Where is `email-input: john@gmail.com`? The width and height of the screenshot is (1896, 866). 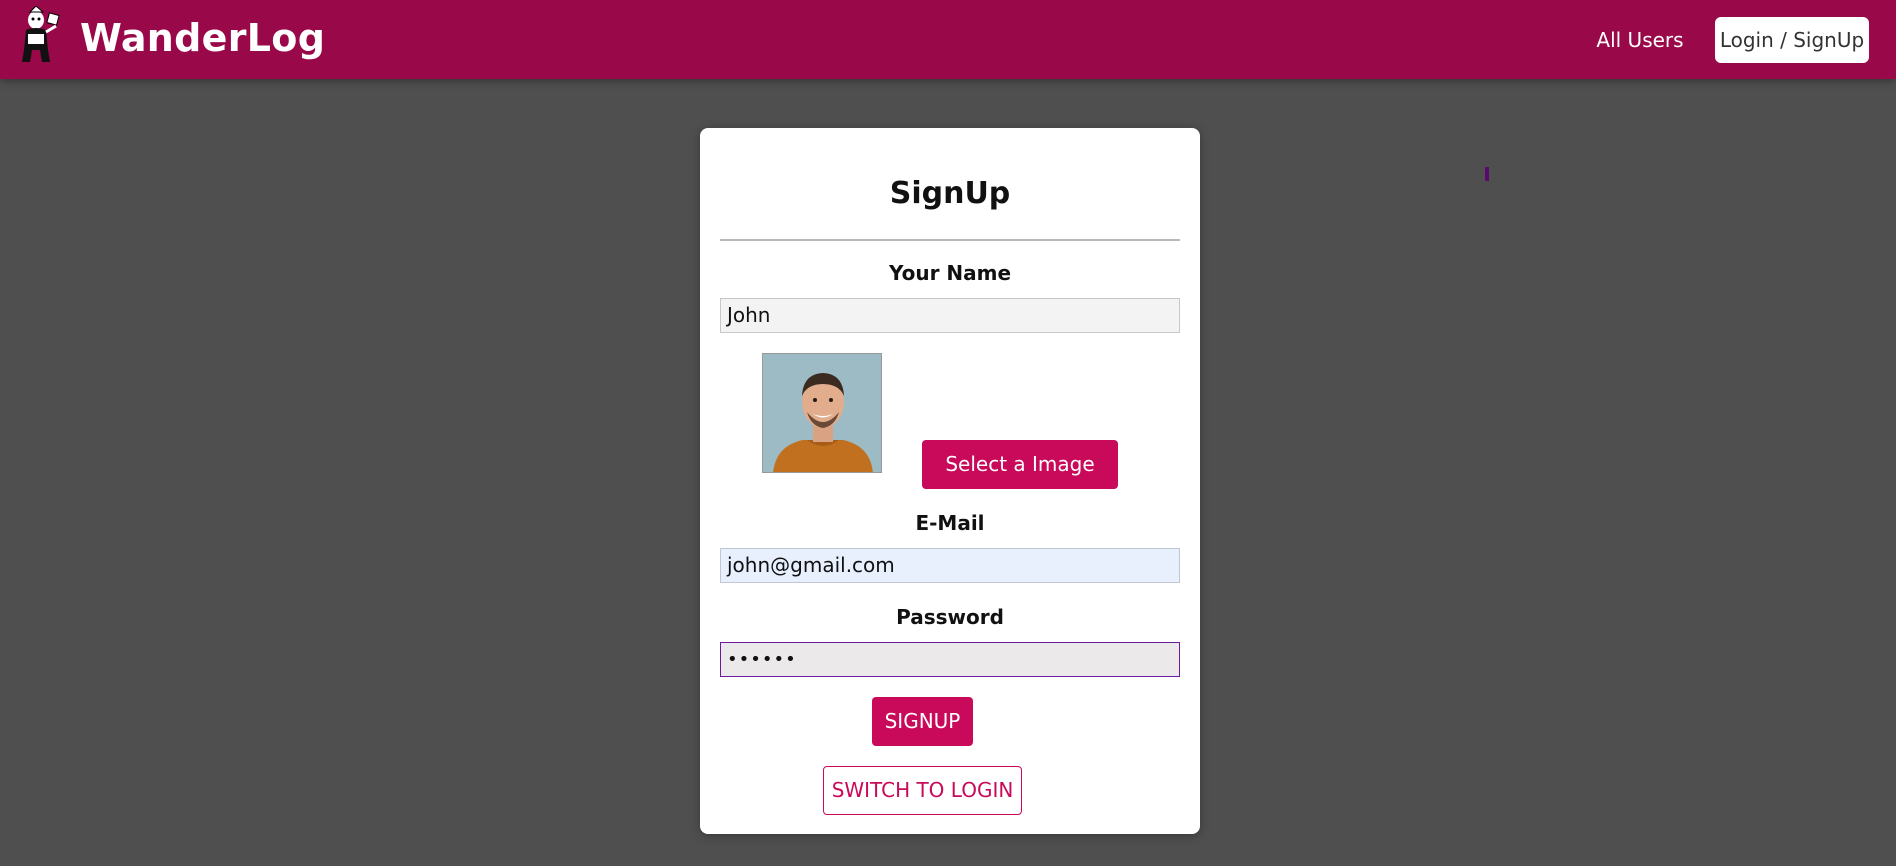 email-input: john@gmail.com is located at coordinates (950, 565).